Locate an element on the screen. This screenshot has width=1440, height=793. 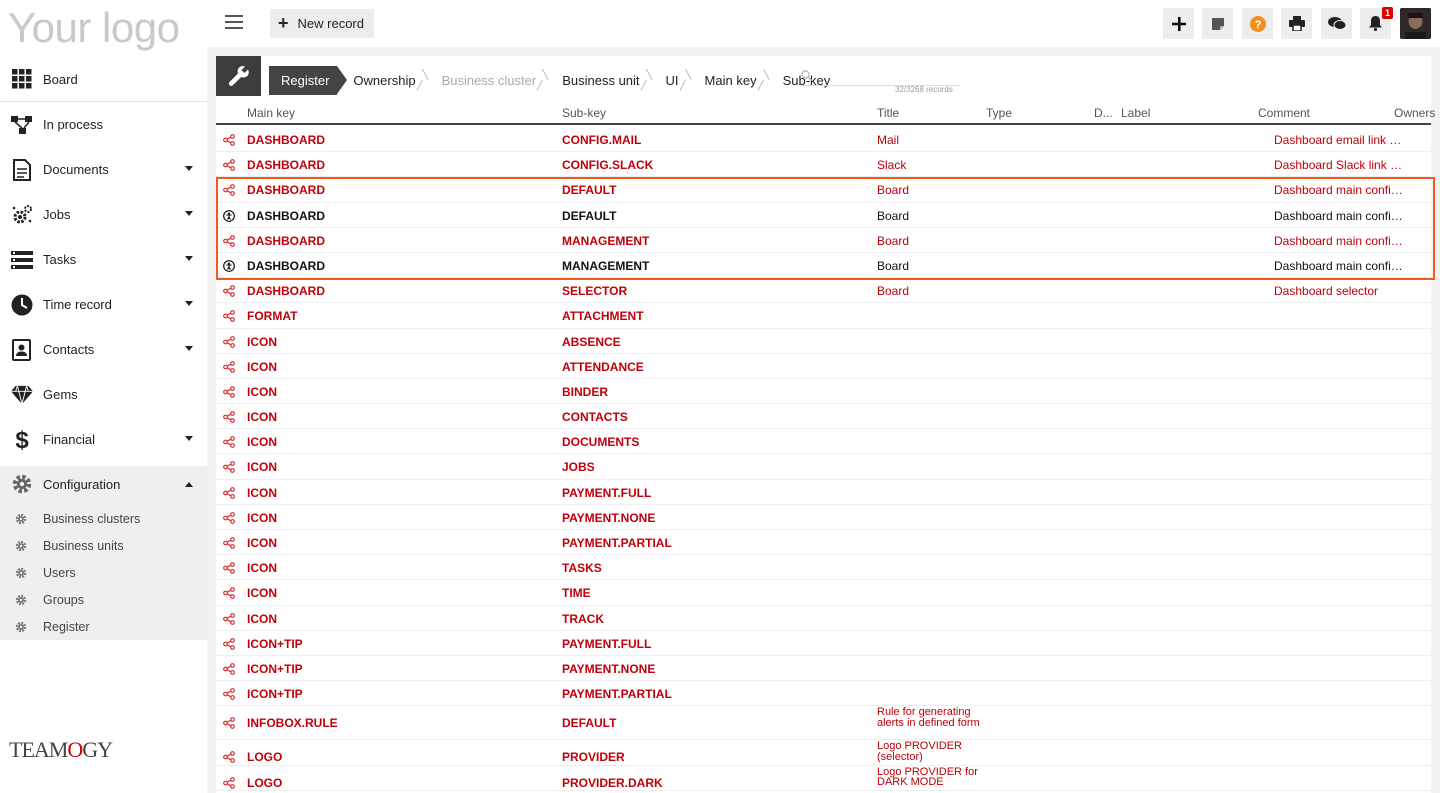
column-header-title: Title is located at coordinates (888, 113).